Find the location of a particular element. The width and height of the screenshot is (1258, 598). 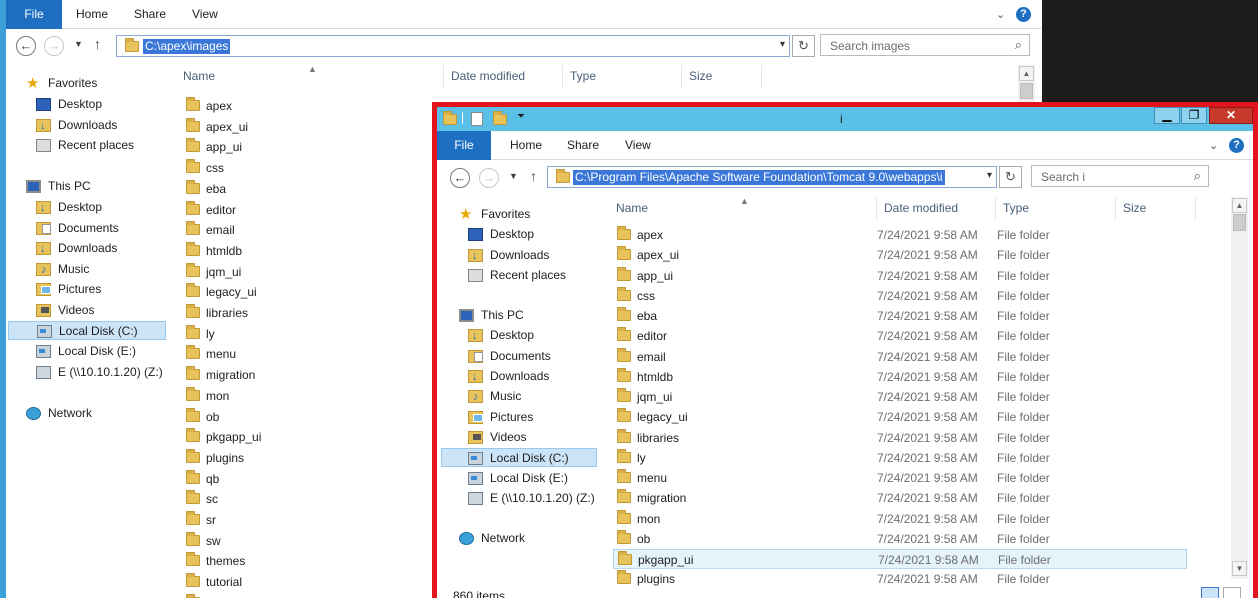

table-row: migration 7/24/2021 9:58 AM File folder is located at coordinates (900, 498).